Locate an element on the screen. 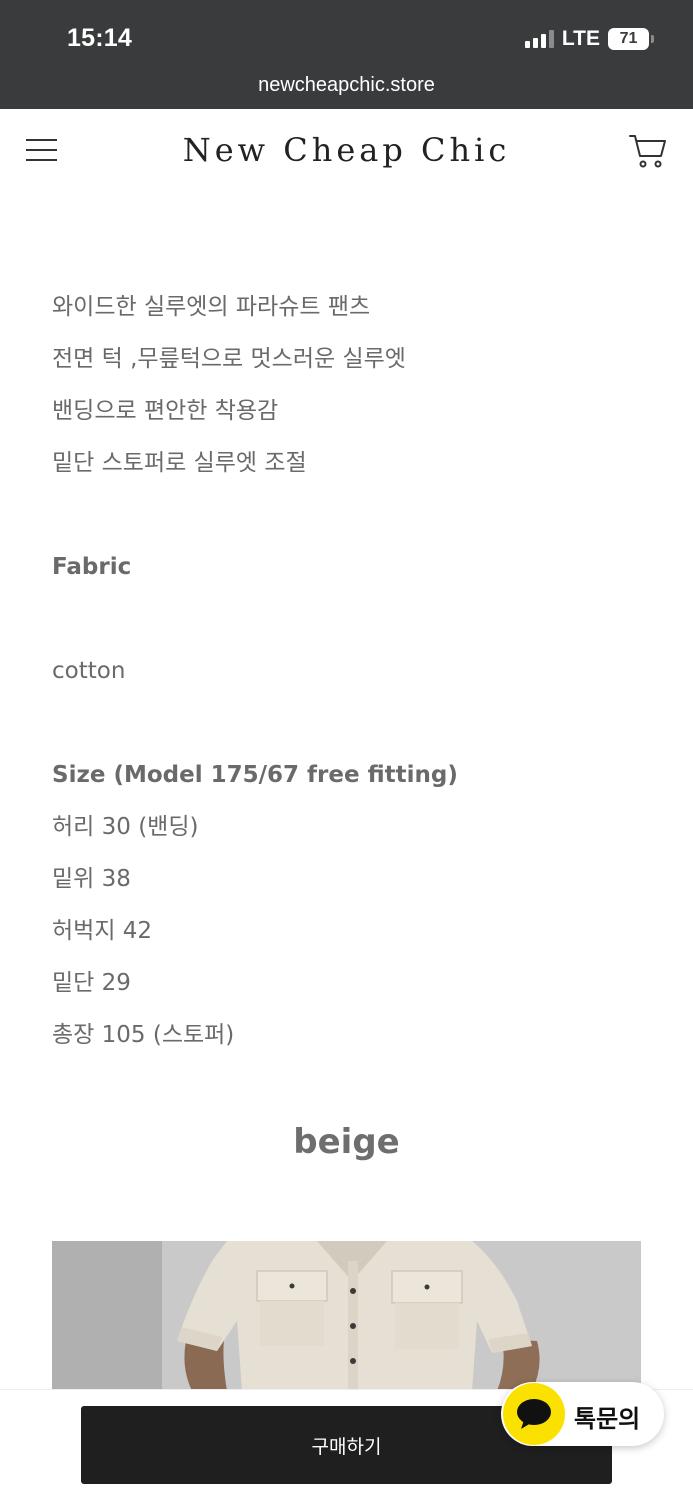 This screenshot has height=1500, width=693. status-indicators: LTE 71 is located at coordinates (589, 39).